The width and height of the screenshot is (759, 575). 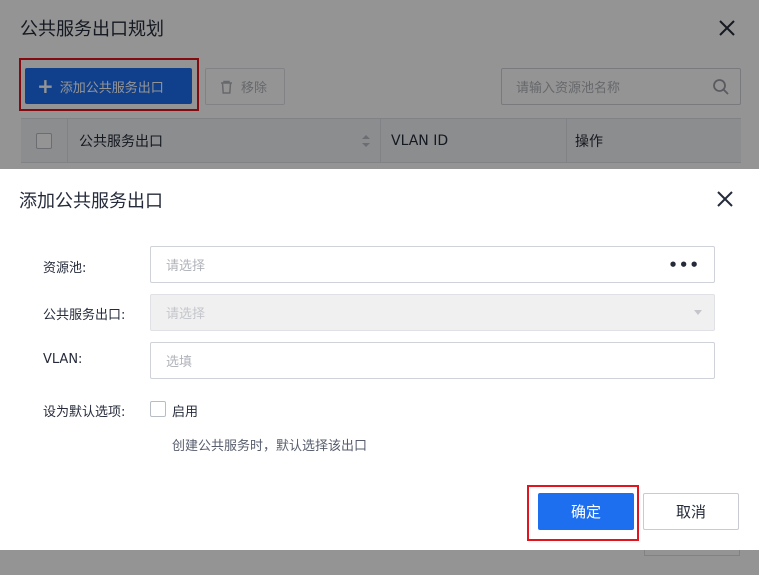 I want to click on vlan-placeholder: 选填, so click(x=179, y=362).